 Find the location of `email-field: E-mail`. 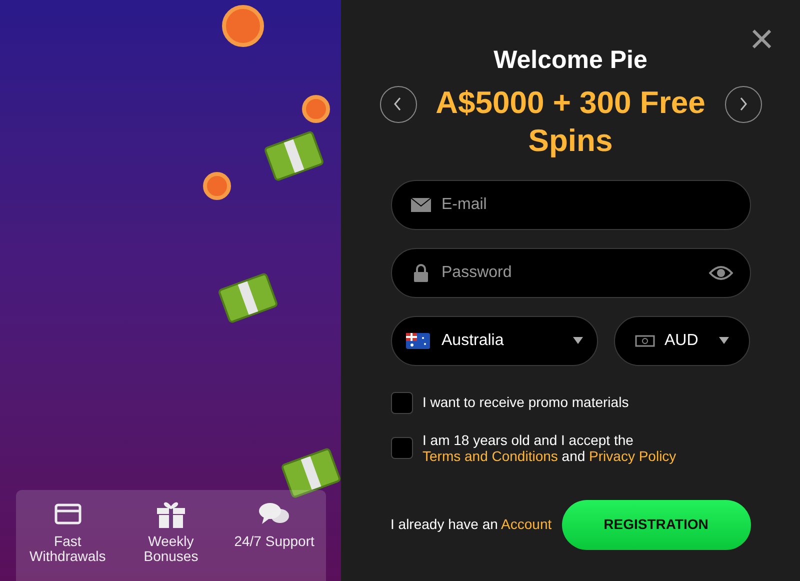

email-field: E-mail is located at coordinates (570, 205).